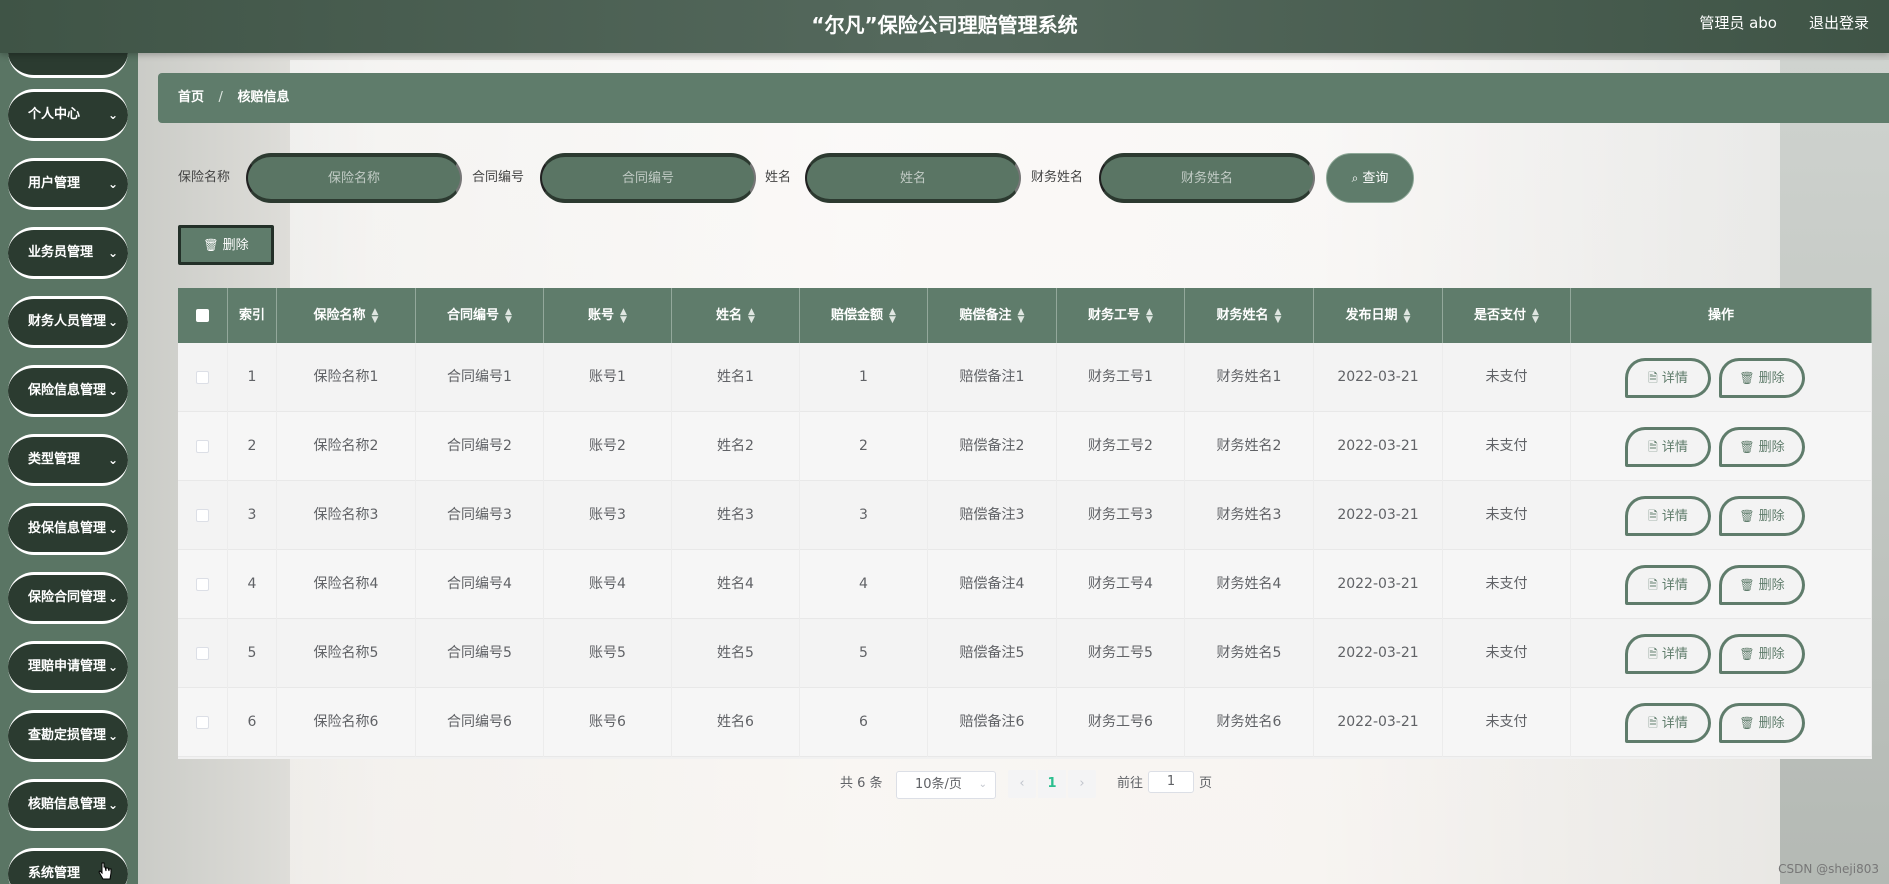 The width and height of the screenshot is (1889, 884). What do you see at coordinates (68, 805) in the screenshot?
I see `sidebar-item: 核赔信息管理 ⌄` at bounding box center [68, 805].